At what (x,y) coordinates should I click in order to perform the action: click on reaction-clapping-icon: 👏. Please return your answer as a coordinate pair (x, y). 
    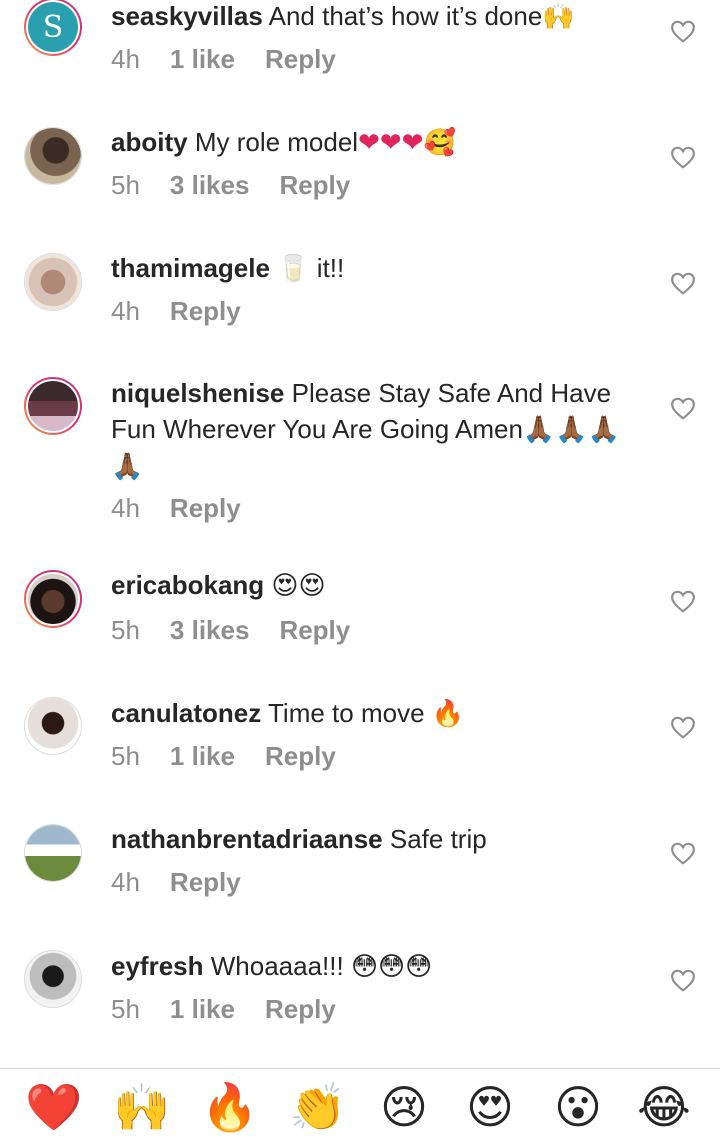
    Looking at the image, I should click on (318, 1107).